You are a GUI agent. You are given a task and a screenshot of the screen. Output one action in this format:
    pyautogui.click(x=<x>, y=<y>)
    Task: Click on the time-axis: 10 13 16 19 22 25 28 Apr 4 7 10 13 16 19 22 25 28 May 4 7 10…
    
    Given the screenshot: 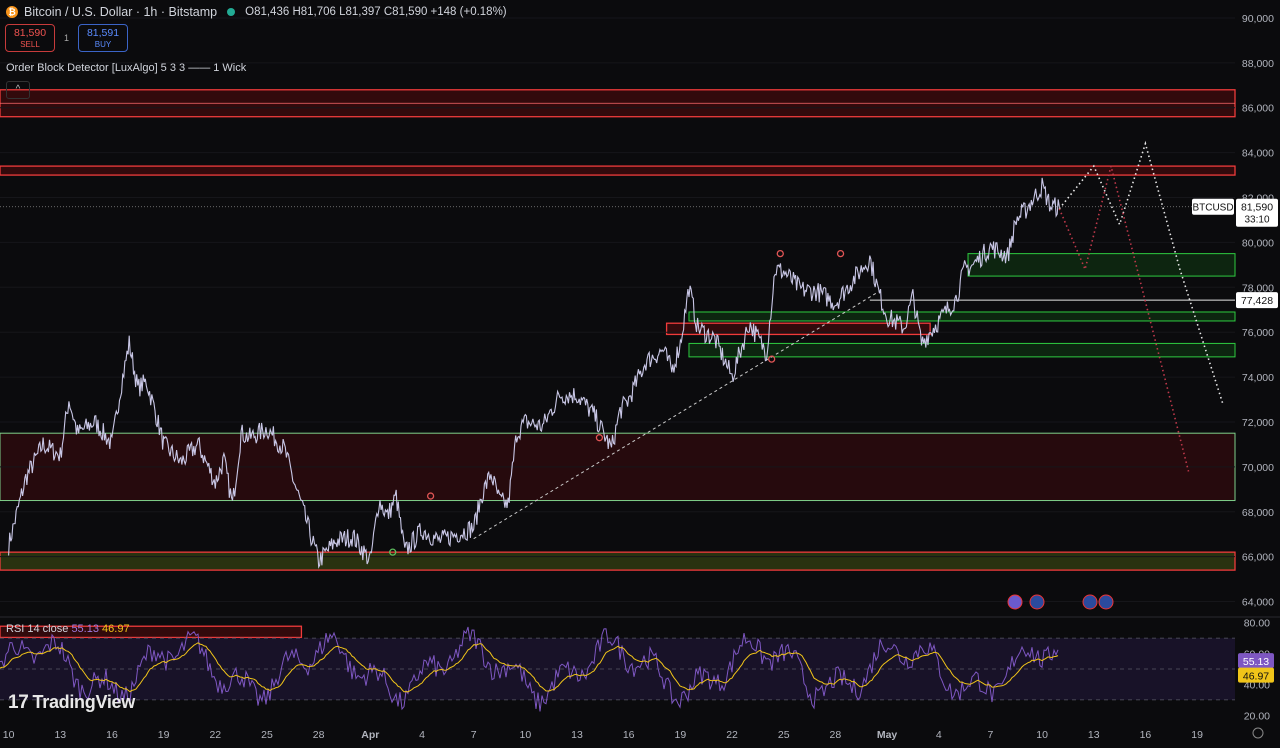 What is the action you would take?
    pyautogui.click(x=633, y=734)
    